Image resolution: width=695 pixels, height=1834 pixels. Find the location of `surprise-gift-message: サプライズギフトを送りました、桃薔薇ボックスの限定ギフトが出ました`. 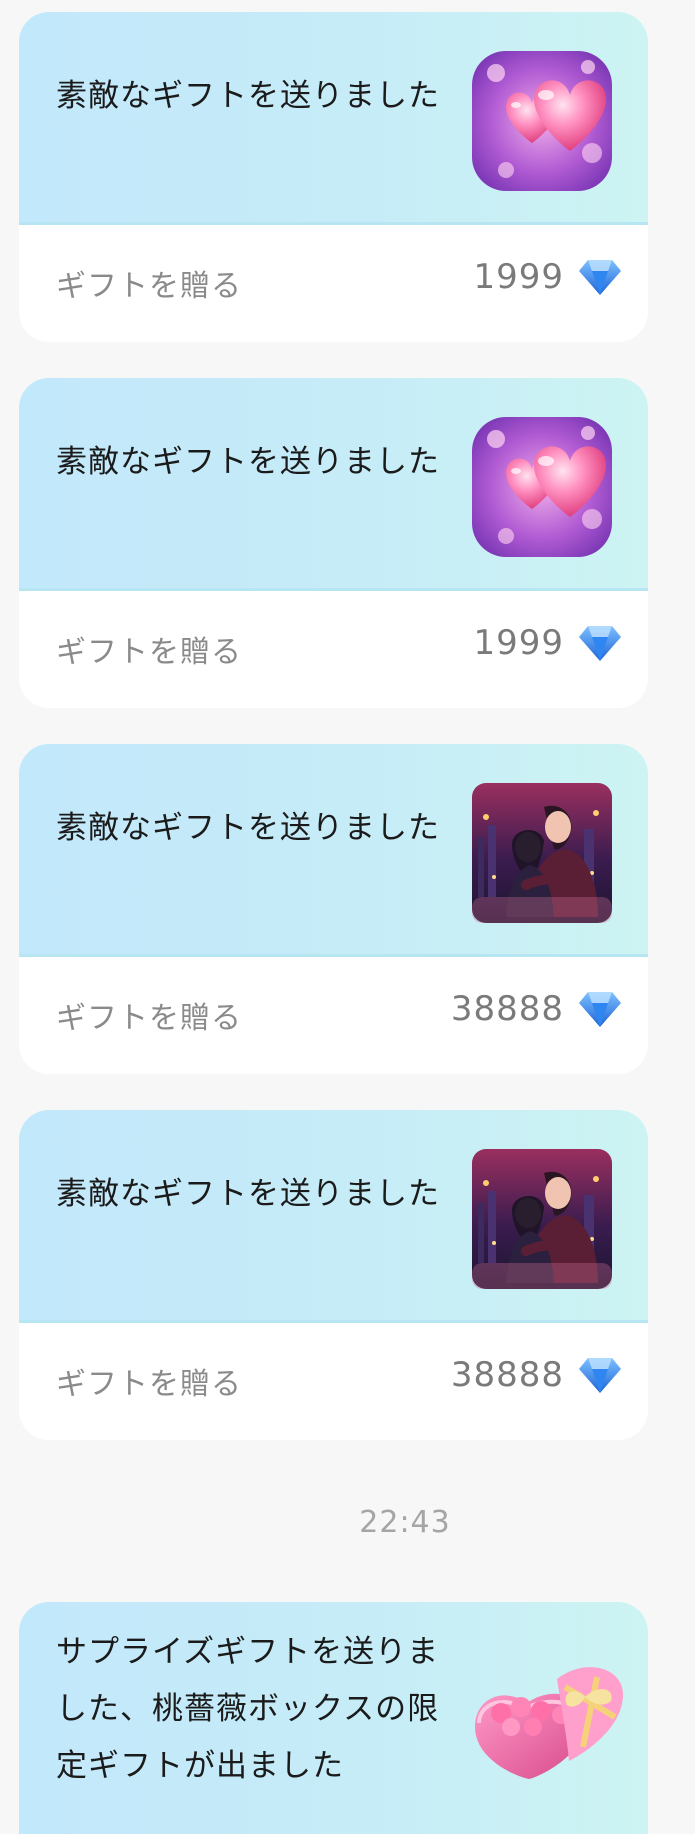

surprise-gift-message: サプライズギフトを送りました、桃薔薇ボックスの限定ギフトが出ました is located at coordinates (248, 1709).